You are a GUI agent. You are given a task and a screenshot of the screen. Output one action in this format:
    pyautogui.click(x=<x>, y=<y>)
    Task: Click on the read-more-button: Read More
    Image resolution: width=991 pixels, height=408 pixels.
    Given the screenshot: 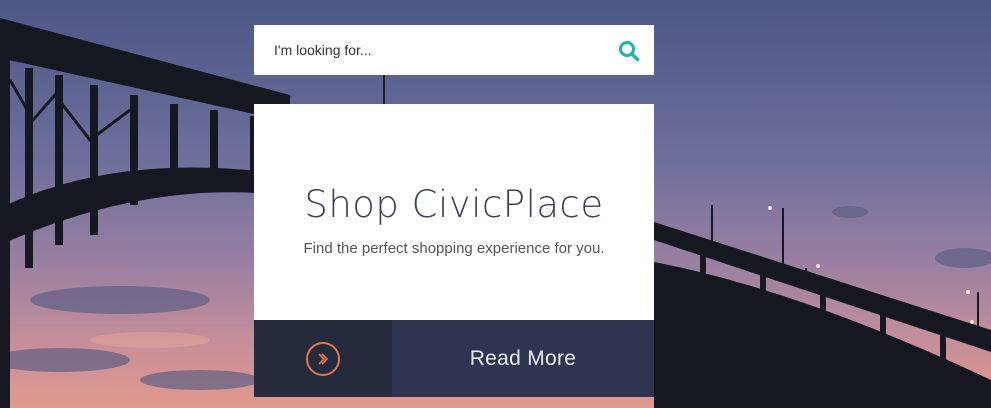 What is the action you would take?
    pyautogui.click(x=523, y=358)
    